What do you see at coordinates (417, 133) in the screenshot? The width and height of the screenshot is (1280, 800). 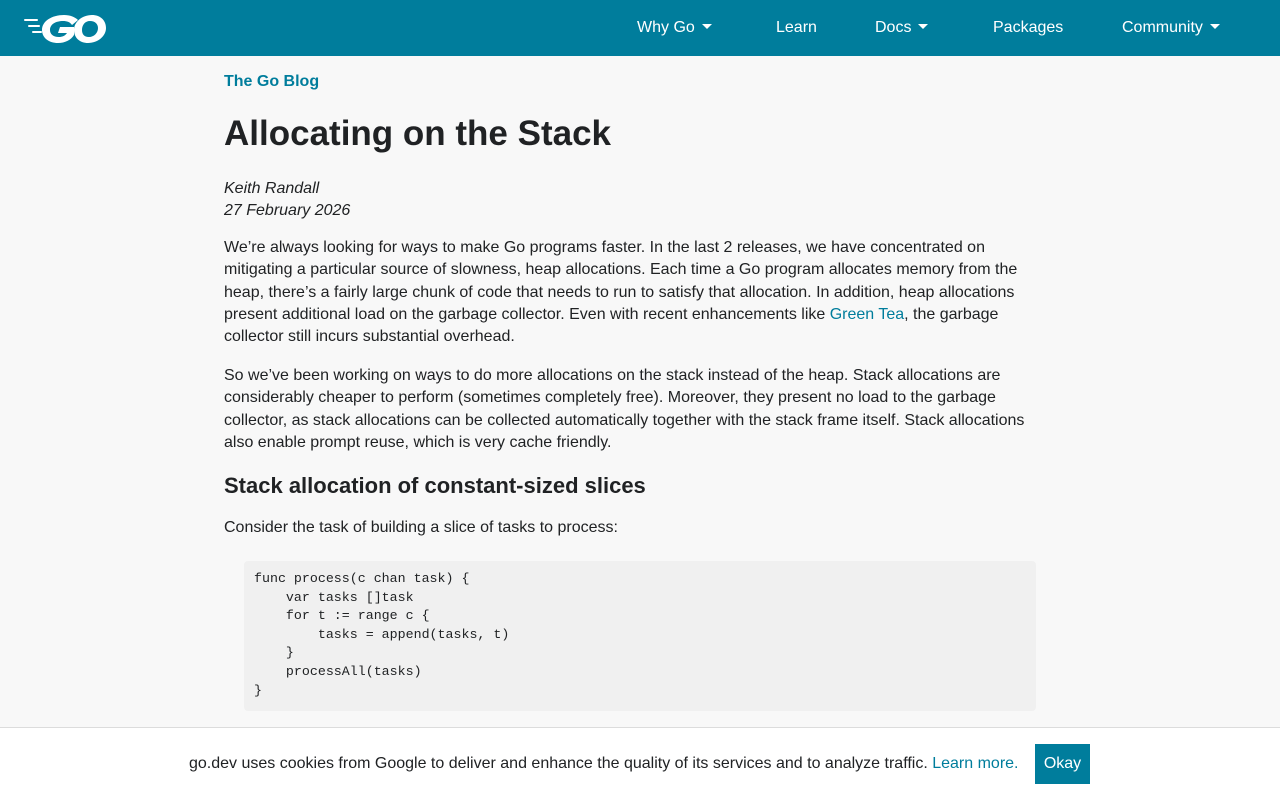 I see `article-title: Allocating on the Stack` at bounding box center [417, 133].